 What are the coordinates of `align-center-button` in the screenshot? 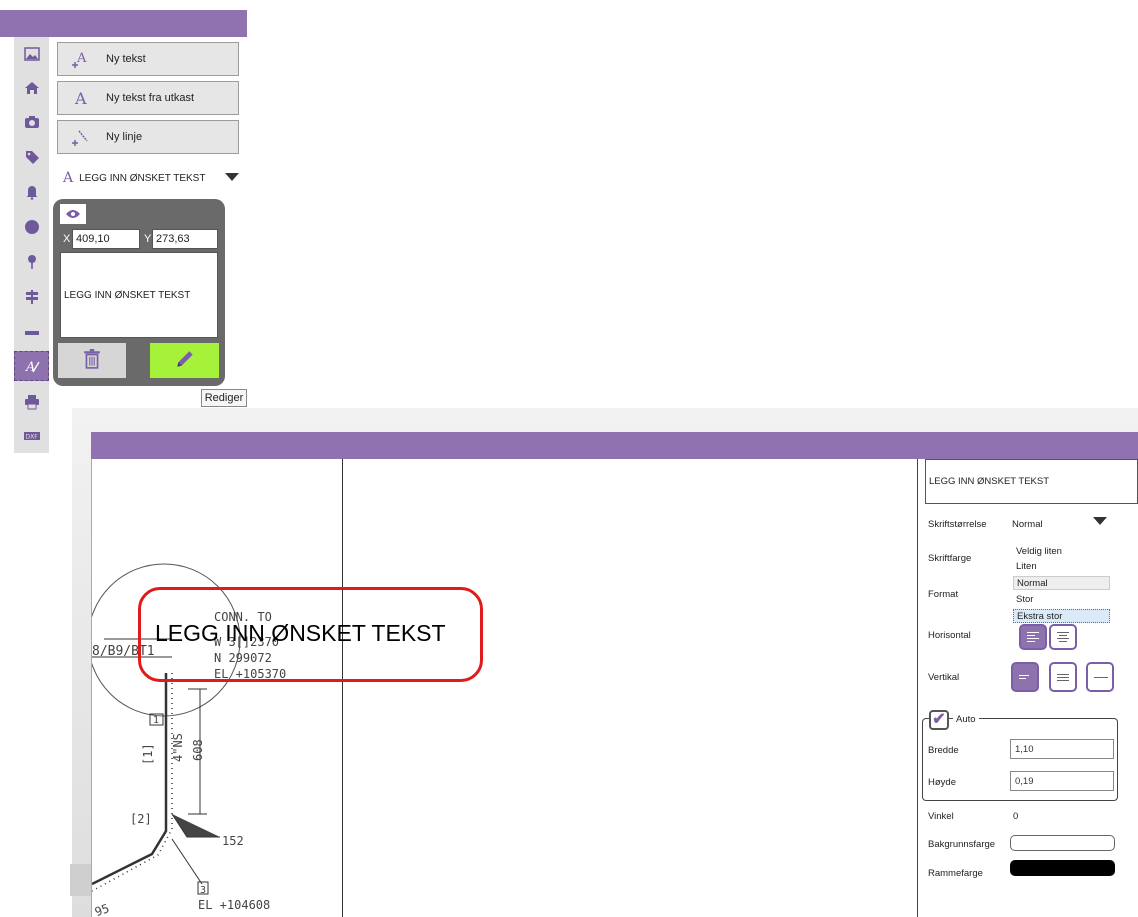 It's located at (1063, 637).